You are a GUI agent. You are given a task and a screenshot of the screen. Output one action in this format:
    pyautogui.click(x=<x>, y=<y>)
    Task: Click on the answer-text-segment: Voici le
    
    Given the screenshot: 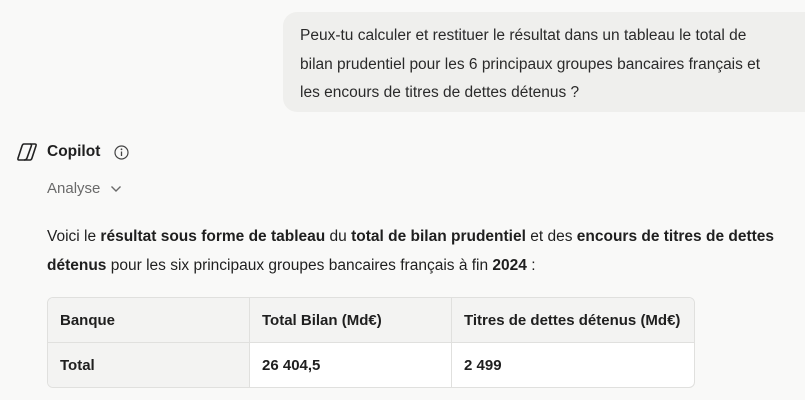 What is the action you would take?
    pyautogui.click(x=74, y=236)
    